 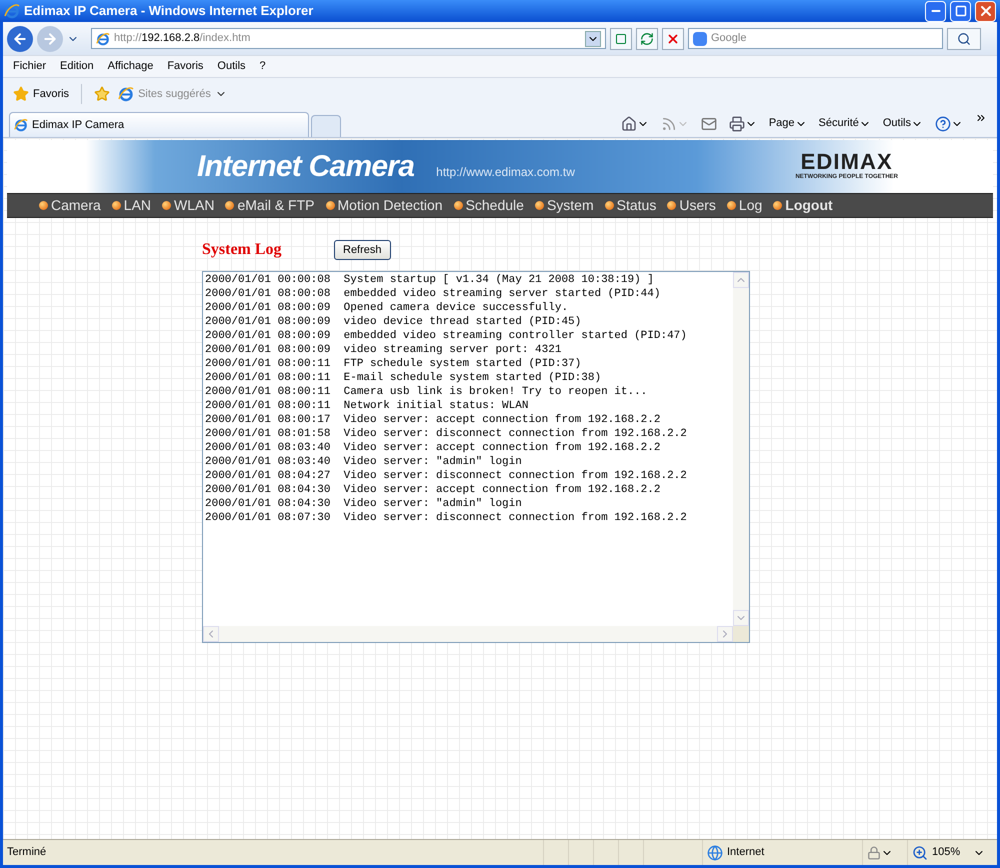 I want to click on log-line: 2000/01/01 08:04:27 Video server: disconnect connection from 192.168.2.2, so click(x=446, y=476).